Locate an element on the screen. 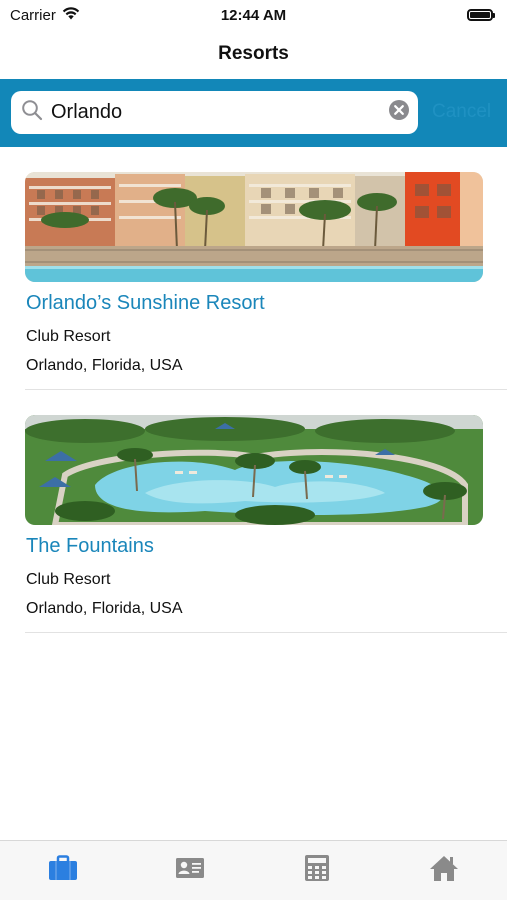 This screenshot has height=900, width=507. cancel-button: Cancel is located at coordinates (461, 112).